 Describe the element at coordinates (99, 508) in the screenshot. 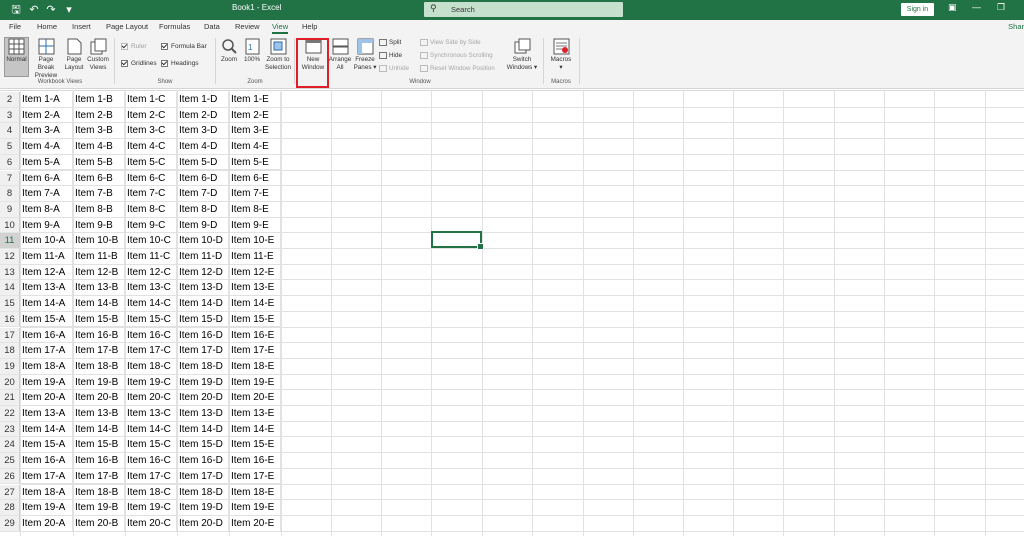

I see `table-cell: Item 19-B` at that location.